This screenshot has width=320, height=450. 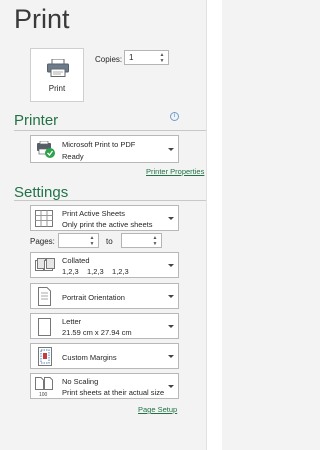 What do you see at coordinates (214, 225) in the screenshot?
I see `preview-pane-edge` at bounding box center [214, 225].